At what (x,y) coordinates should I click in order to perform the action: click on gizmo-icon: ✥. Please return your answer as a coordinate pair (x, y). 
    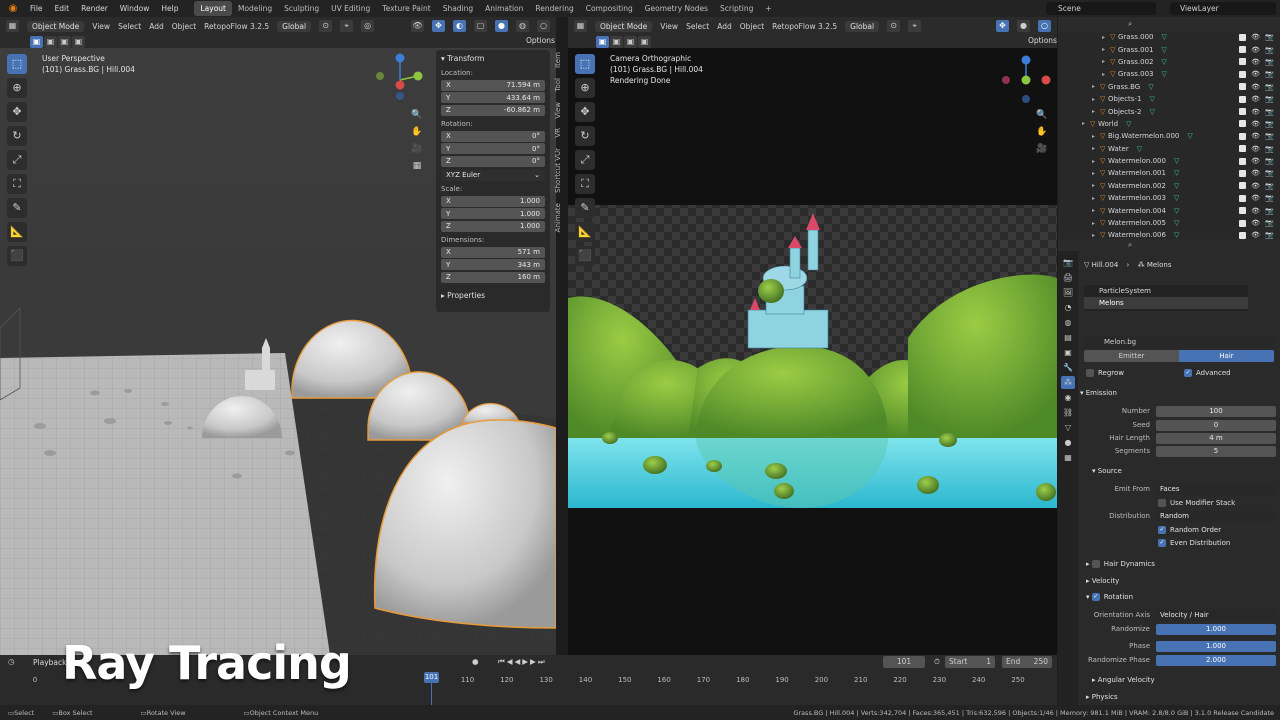
    Looking at the image, I should click on (438, 26).